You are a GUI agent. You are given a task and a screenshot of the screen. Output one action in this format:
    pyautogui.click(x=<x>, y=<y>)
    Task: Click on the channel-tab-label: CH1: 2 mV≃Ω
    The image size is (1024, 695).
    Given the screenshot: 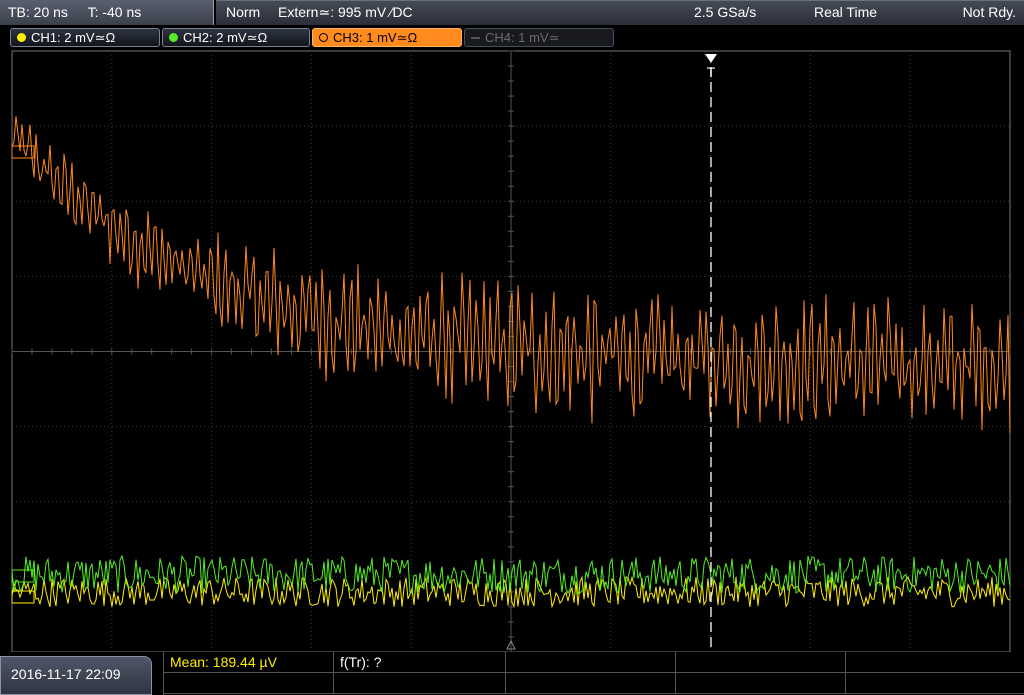 What is the action you would take?
    pyautogui.click(x=73, y=37)
    